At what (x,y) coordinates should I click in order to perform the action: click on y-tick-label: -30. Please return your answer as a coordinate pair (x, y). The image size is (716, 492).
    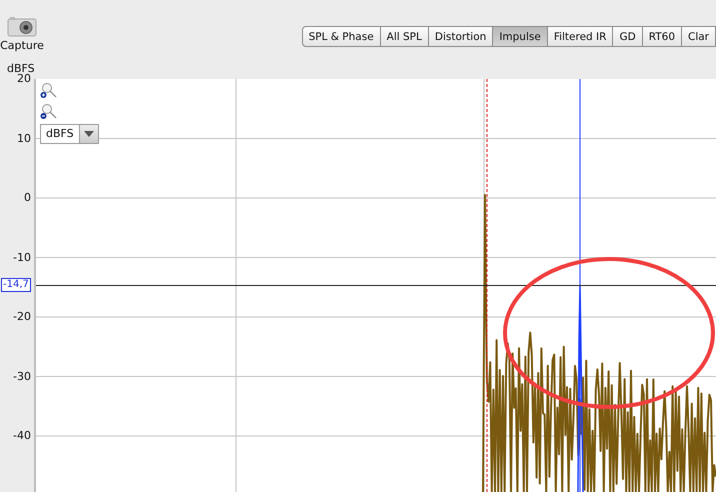
    Looking at the image, I should click on (22, 377).